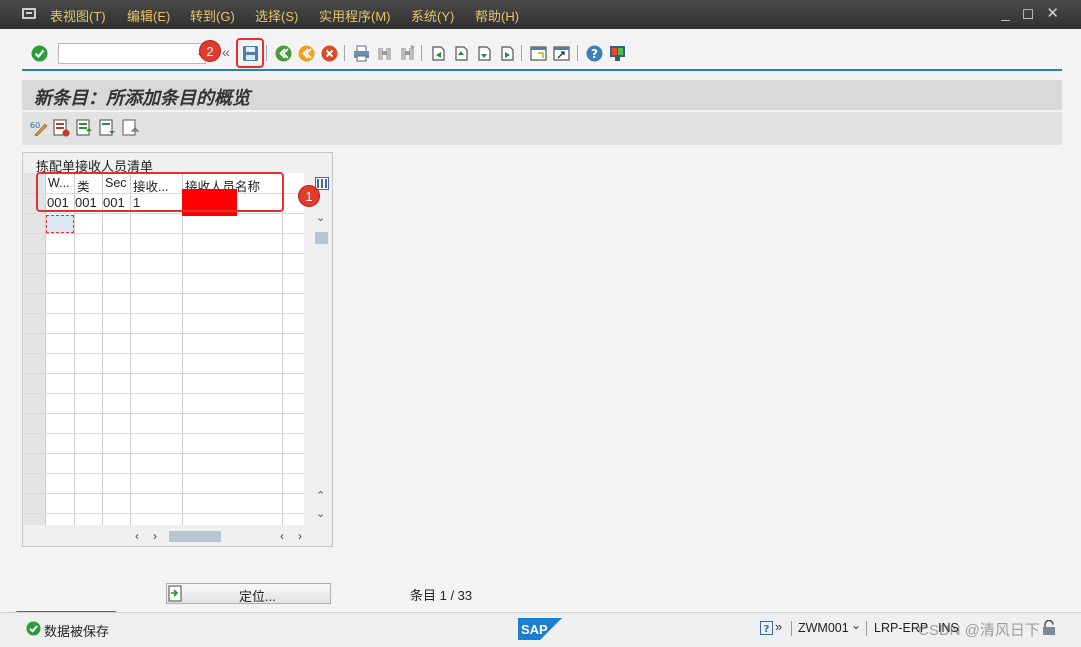 The image size is (1081, 647). What do you see at coordinates (484, 53) in the screenshot?
I see `next-page-icon` at bounding box center [484, 53].